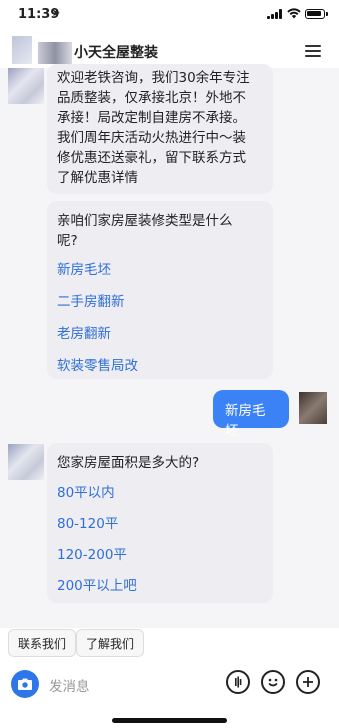 This screenshot has height=728, width=339. I want to click on option-soft-decor: 软装零售局改, so click(160, 366).